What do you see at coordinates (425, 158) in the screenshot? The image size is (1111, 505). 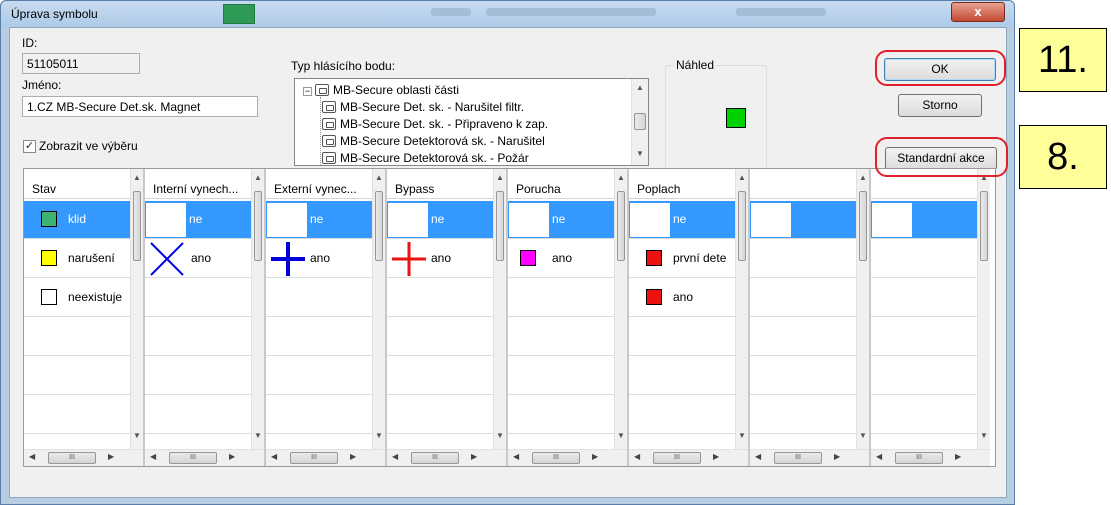 I see `tree-item: MB-Secure Detektorová sk. - Požár` at bounding box center [425, 158].